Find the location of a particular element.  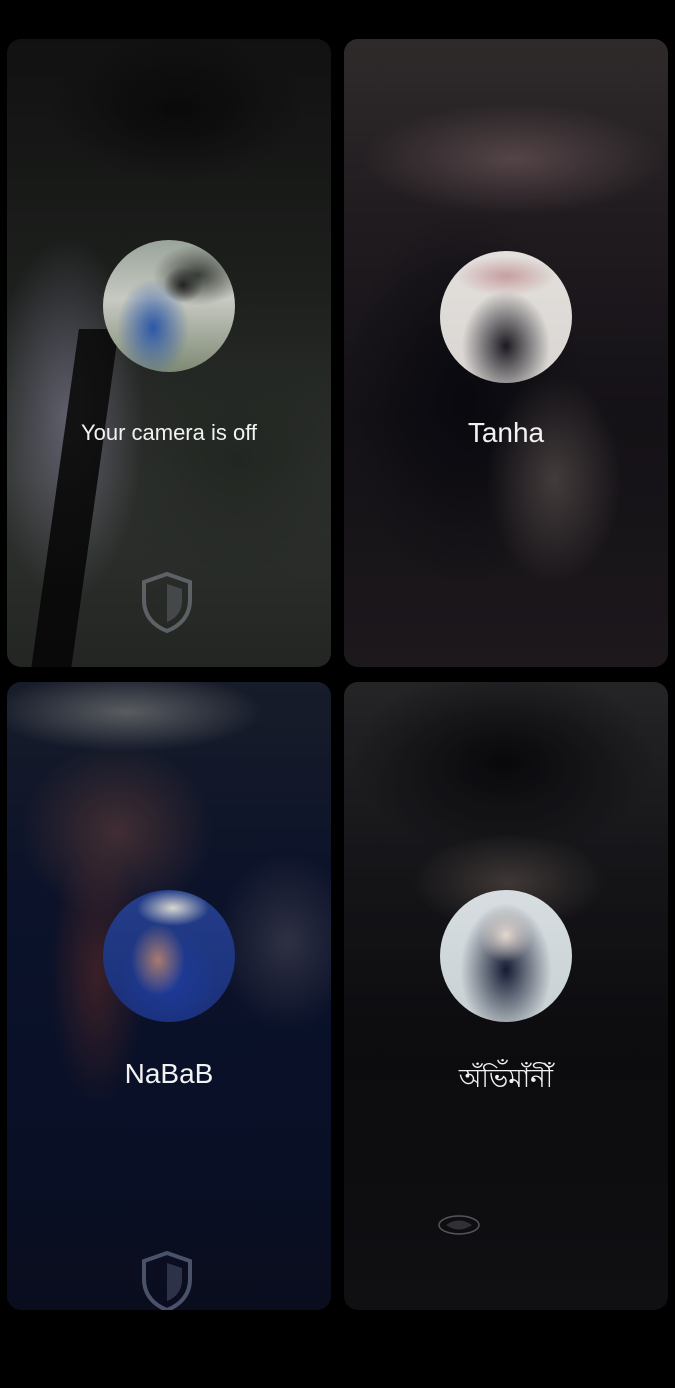

camera-off-label: Your camera is off is located at coordinates (169, 432).